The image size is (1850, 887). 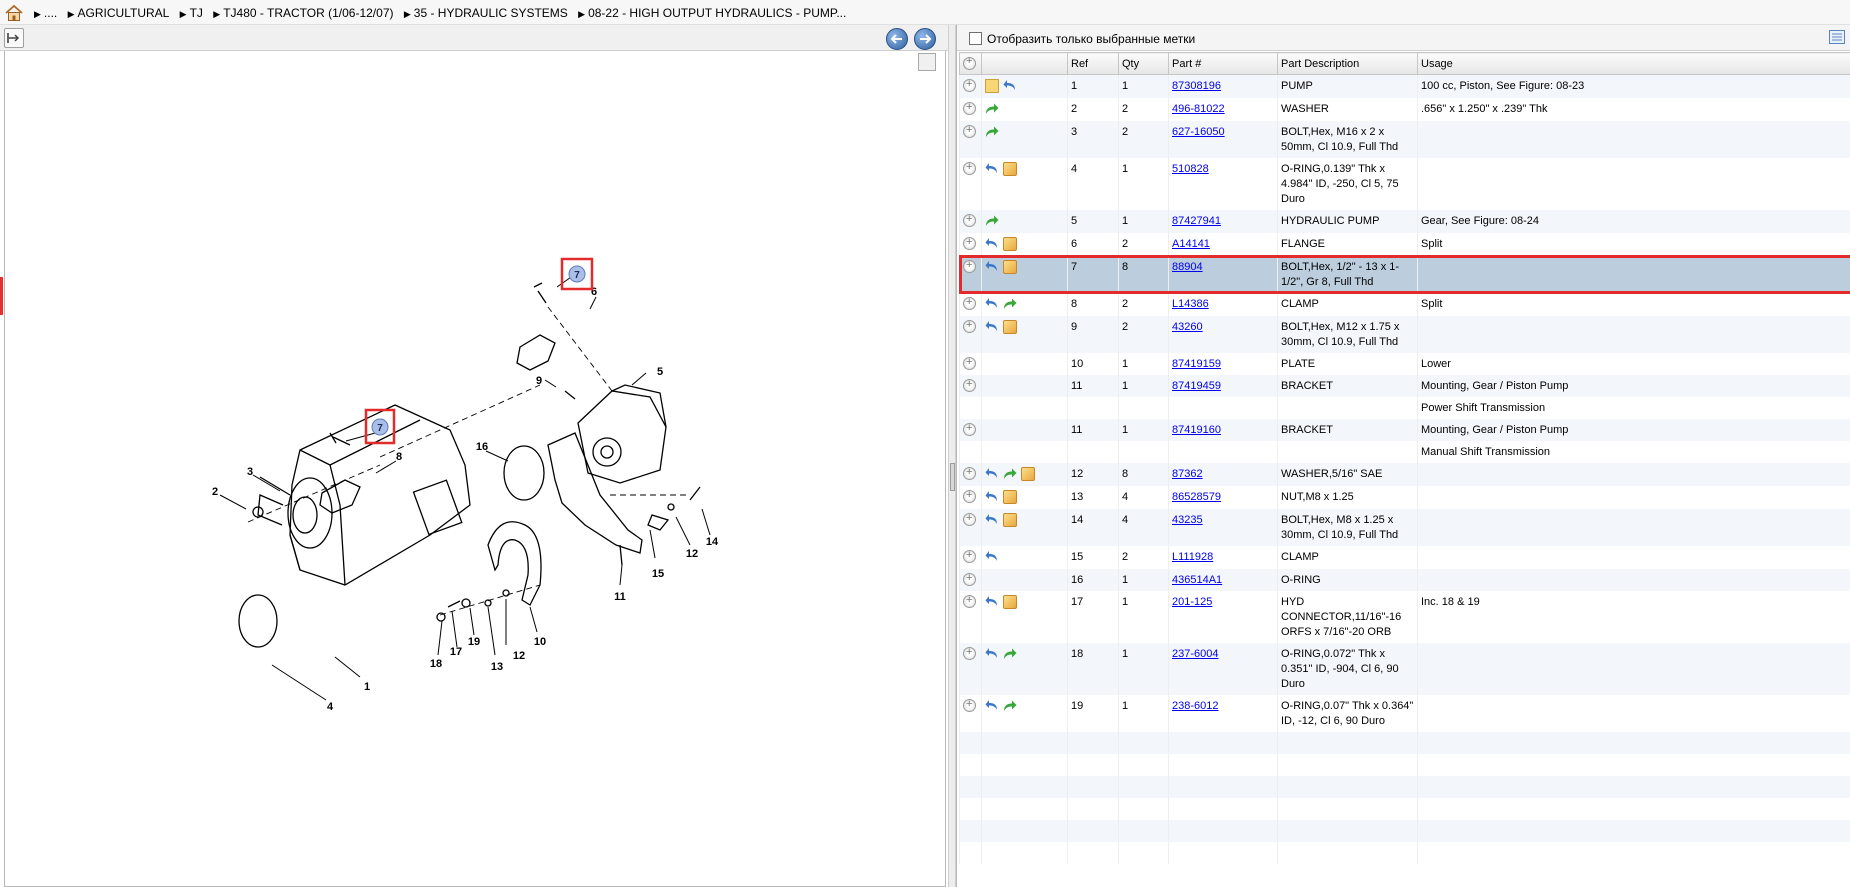 What do you see at coordinates (1633, 63) in the screenshot?
I see `usage-column-header: Usage` at bounding box center [1633, 63].